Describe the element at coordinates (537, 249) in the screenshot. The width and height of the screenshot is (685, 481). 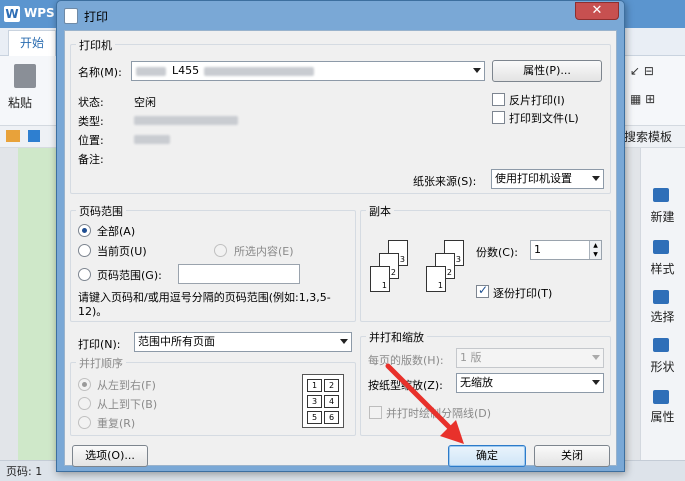
I see `copies-value: 1` at that location.